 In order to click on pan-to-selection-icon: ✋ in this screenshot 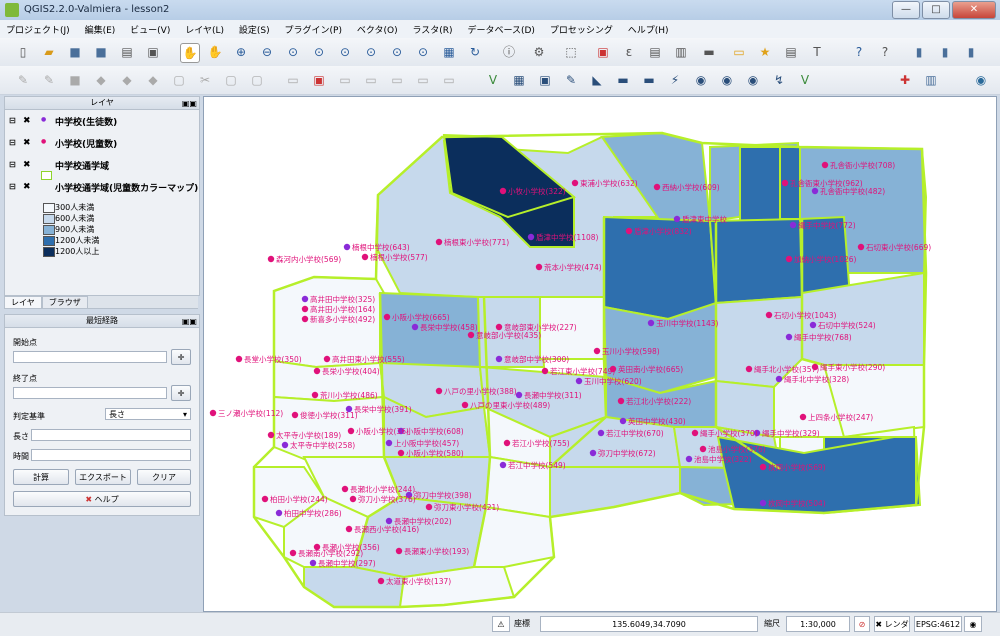, I will do `click(215, 52)`.